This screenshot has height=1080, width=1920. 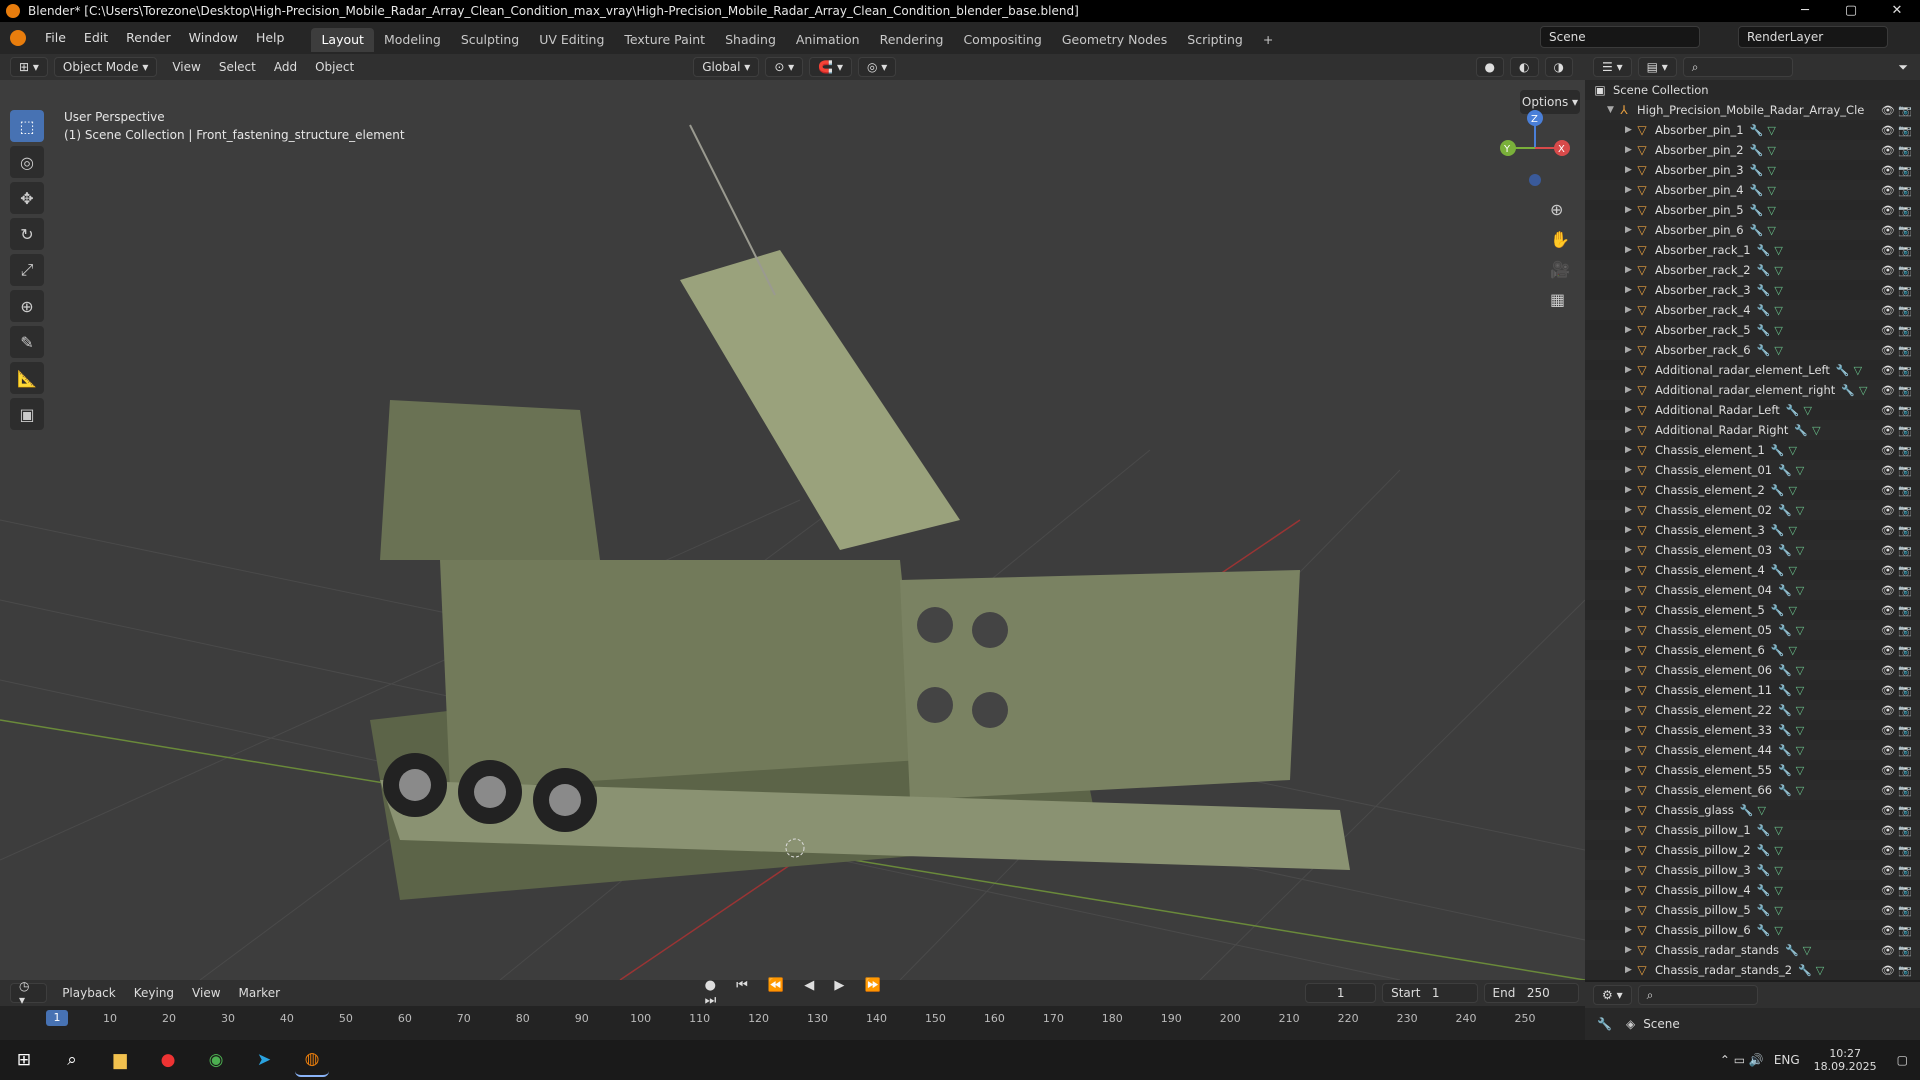 What do you see at coordinates (1897, 11) in the screenshot?
I see `close-button: ✕` at bounding box center [1897, 11].